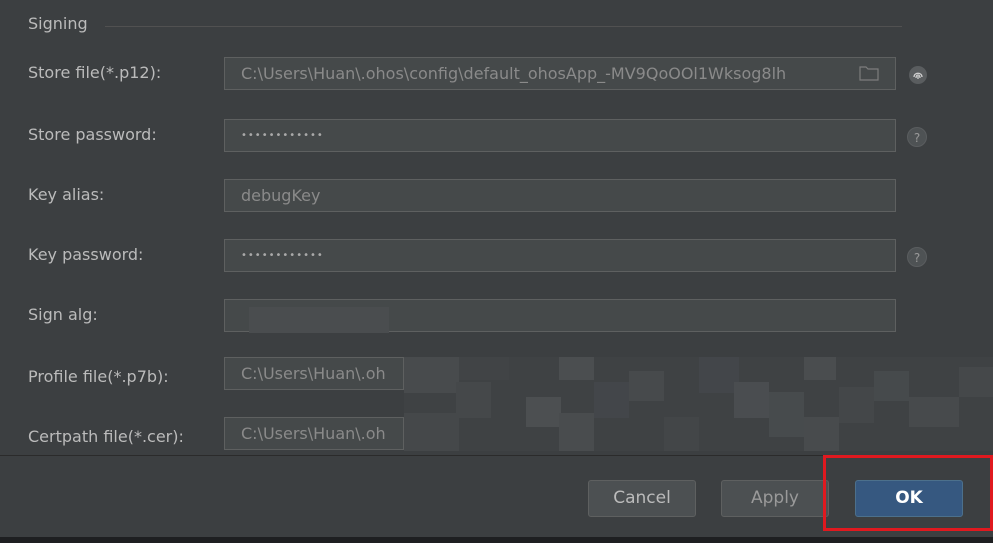 This screenshot has width=993, height=543. Describe the element at coordinates (503, 26) in the screenshot. I see `section-divider` at that location.